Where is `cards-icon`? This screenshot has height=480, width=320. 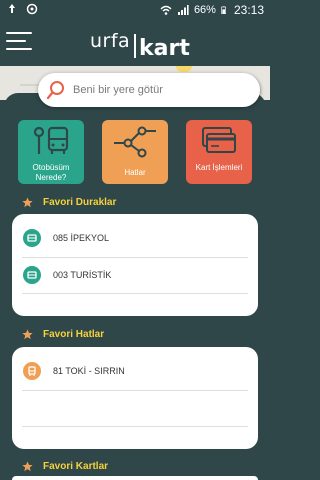 cards-icon is located at coordinates (219, 140).